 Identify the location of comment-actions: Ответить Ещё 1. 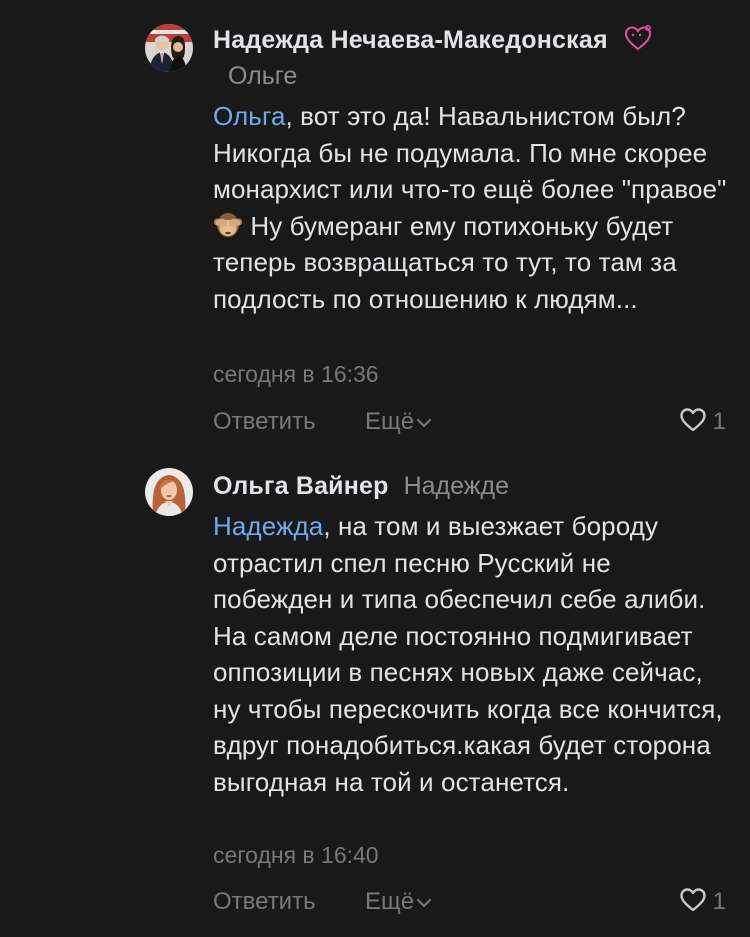
(469, 902).